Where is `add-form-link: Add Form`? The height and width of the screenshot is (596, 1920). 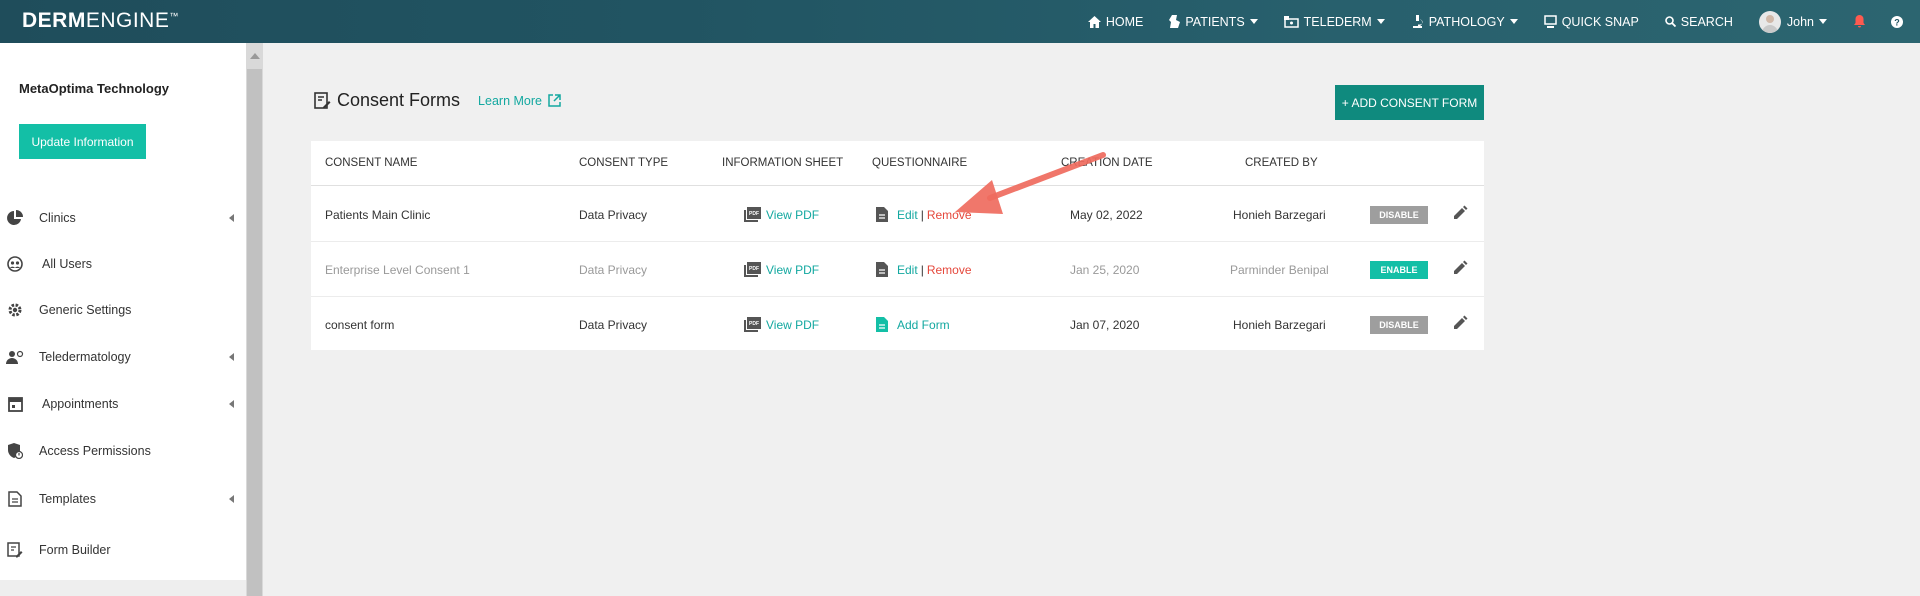 add-form-link: Add Form is located at coordinates (913, 324).